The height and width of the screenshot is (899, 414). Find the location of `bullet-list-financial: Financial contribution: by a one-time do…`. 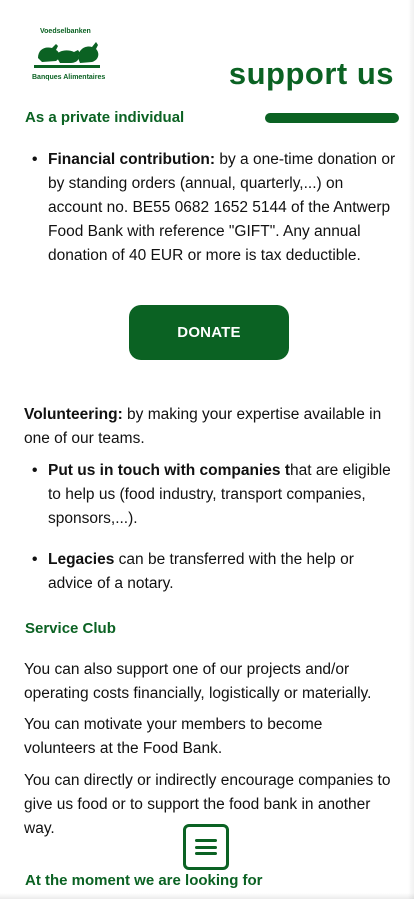

bullet-list-financial: Financial contribution: by a one-time do… is located at coordinates (210, 208).